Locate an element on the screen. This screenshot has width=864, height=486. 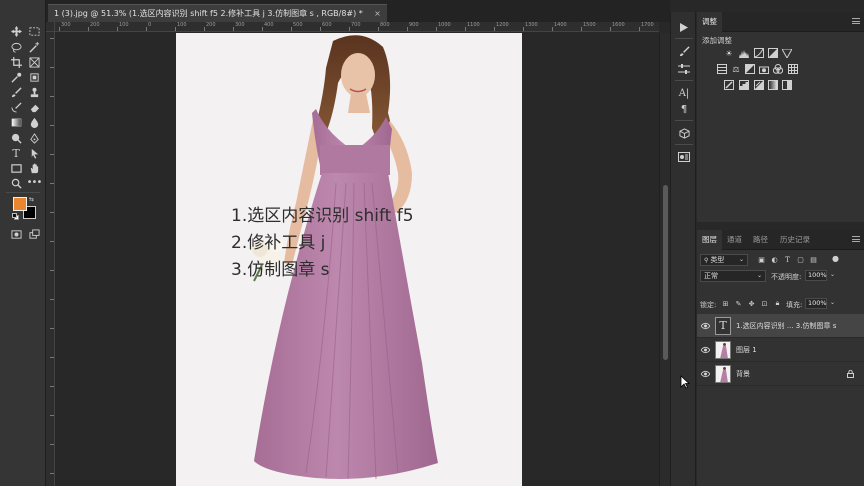
lock-all-icon: 🔒︎ is located at coordinates (777, 303).